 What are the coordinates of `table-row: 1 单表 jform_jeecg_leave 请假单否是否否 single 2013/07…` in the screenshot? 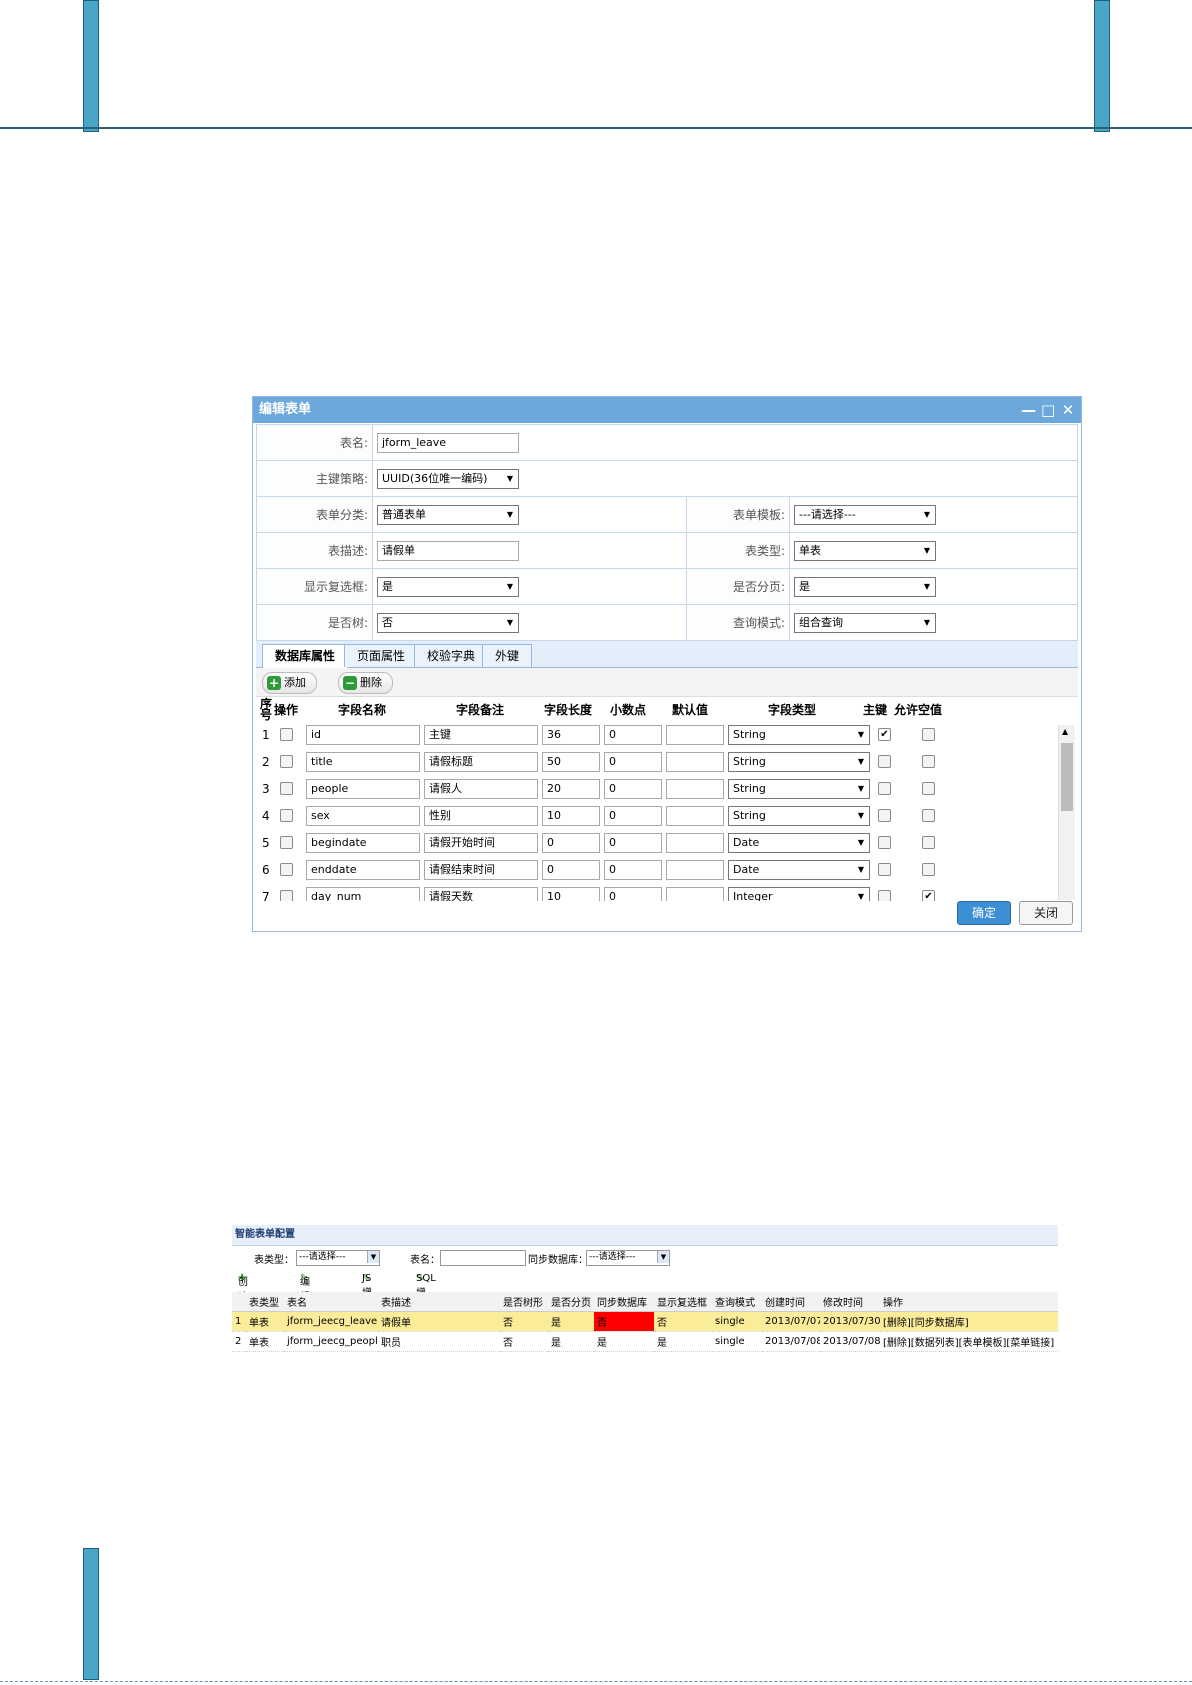 It's located at (645, 1321).